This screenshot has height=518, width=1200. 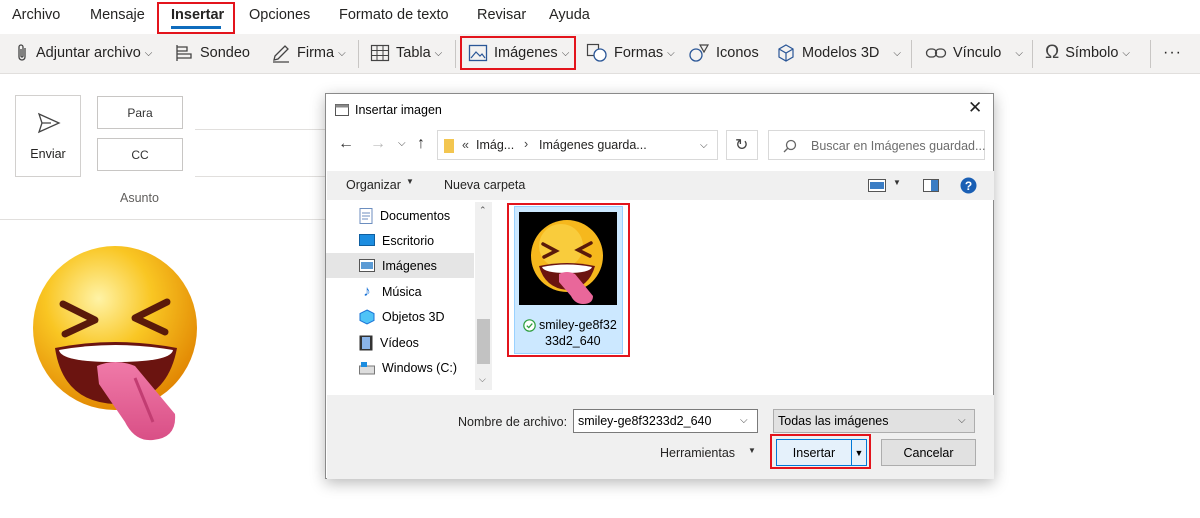 What do you see at coordinates (877, 185) in the screenshot?
I see `view-mode-icon` at bounding box center [877, 185].